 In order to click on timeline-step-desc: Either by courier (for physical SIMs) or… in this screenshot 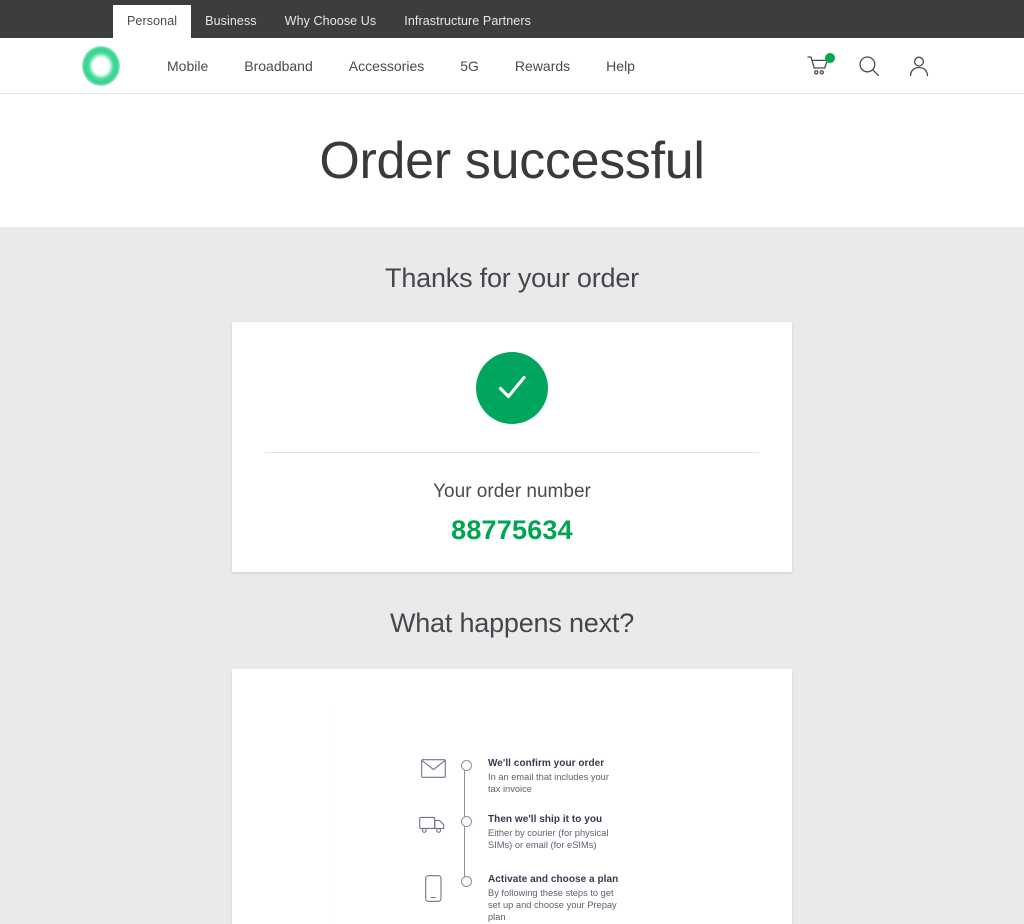, I will do `click(548, 839)`.